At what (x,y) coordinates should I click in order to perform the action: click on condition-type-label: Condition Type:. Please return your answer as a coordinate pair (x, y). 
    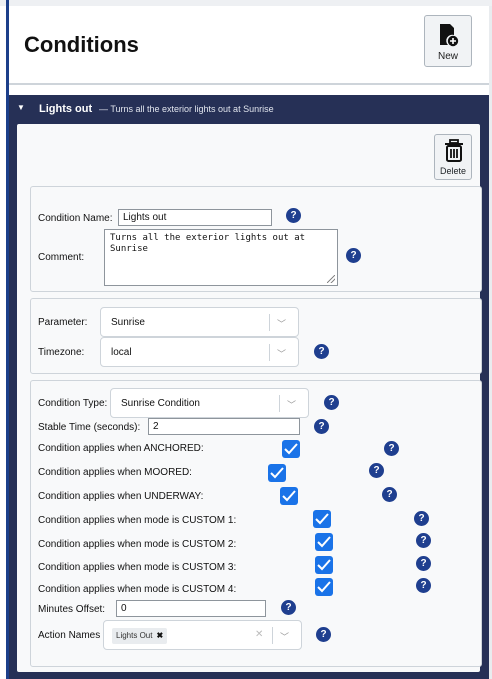
    Looking at the image, I should click on (73, 403).